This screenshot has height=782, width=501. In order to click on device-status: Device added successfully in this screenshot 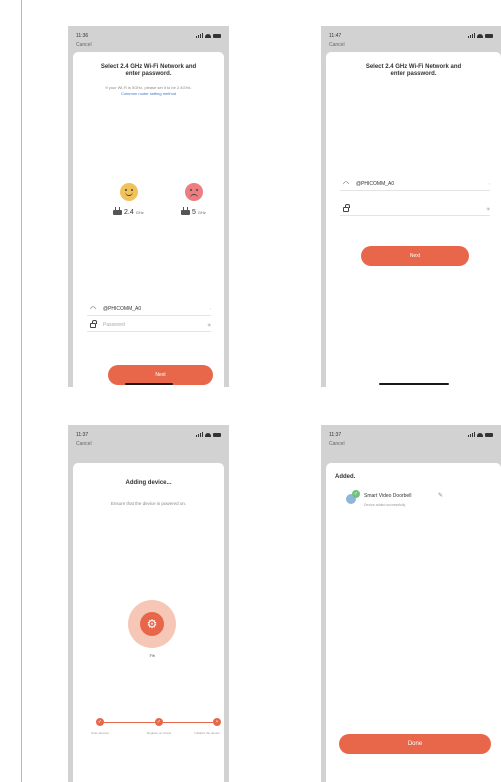, I will do `click(385, 505)`.